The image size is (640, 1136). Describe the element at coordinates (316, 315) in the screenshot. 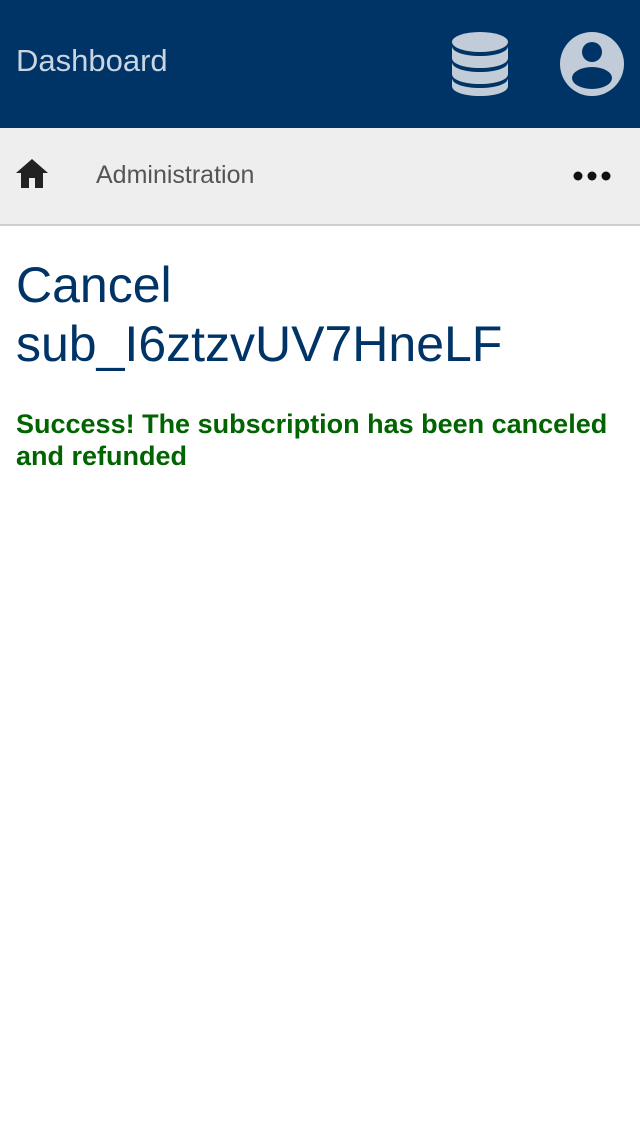

I see `page-title: Cancel sub_I6ztzvUV7HneLF` at that location.